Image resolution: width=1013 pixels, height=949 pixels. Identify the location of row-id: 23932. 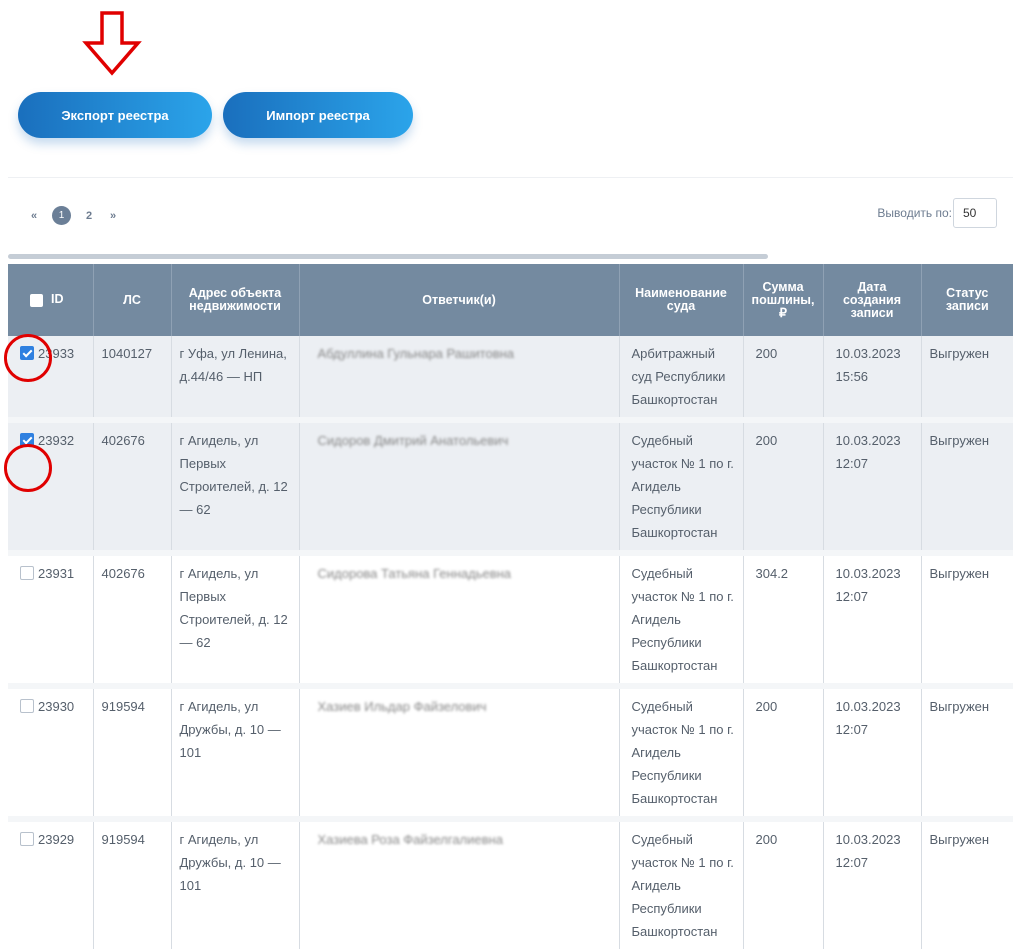
(56, 440).